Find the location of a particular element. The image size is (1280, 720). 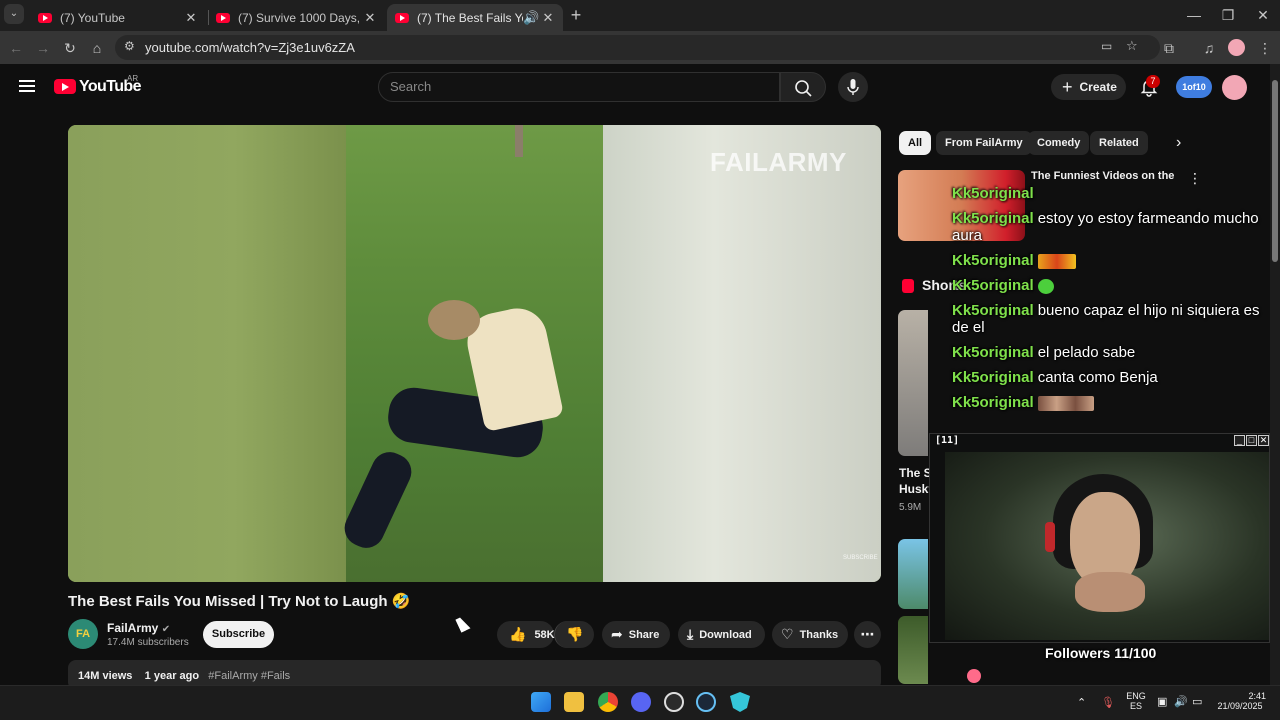

notification-count-badge: 7 is located at coordinates (1153, 81).